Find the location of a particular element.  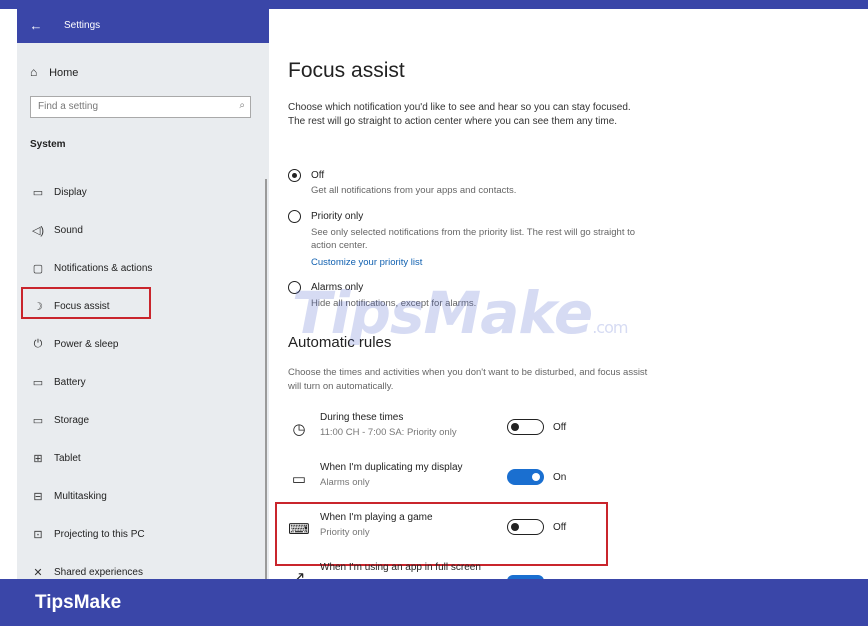

multitasking-icon: ⊟ is located at coordinates (38, 497).